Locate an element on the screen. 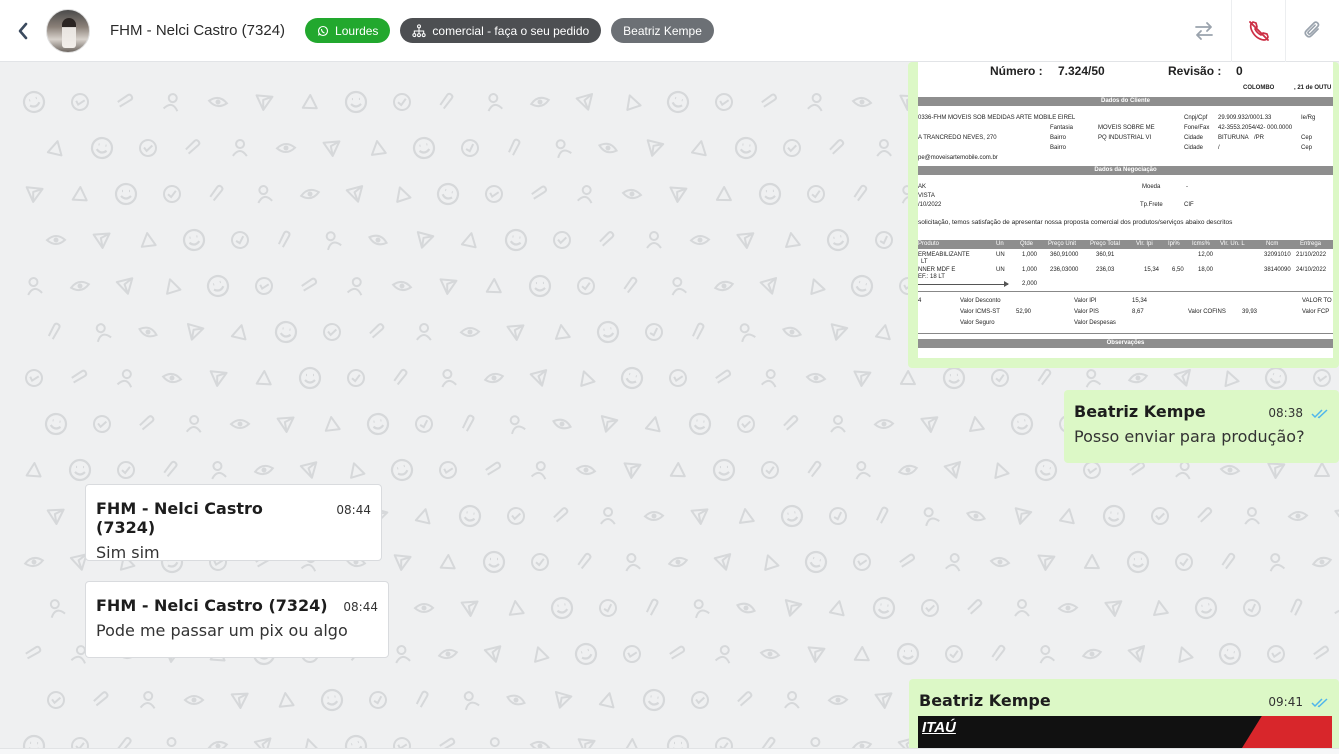  doc-ie-label: Ie/Rg is located at coordinates (1308, 118).